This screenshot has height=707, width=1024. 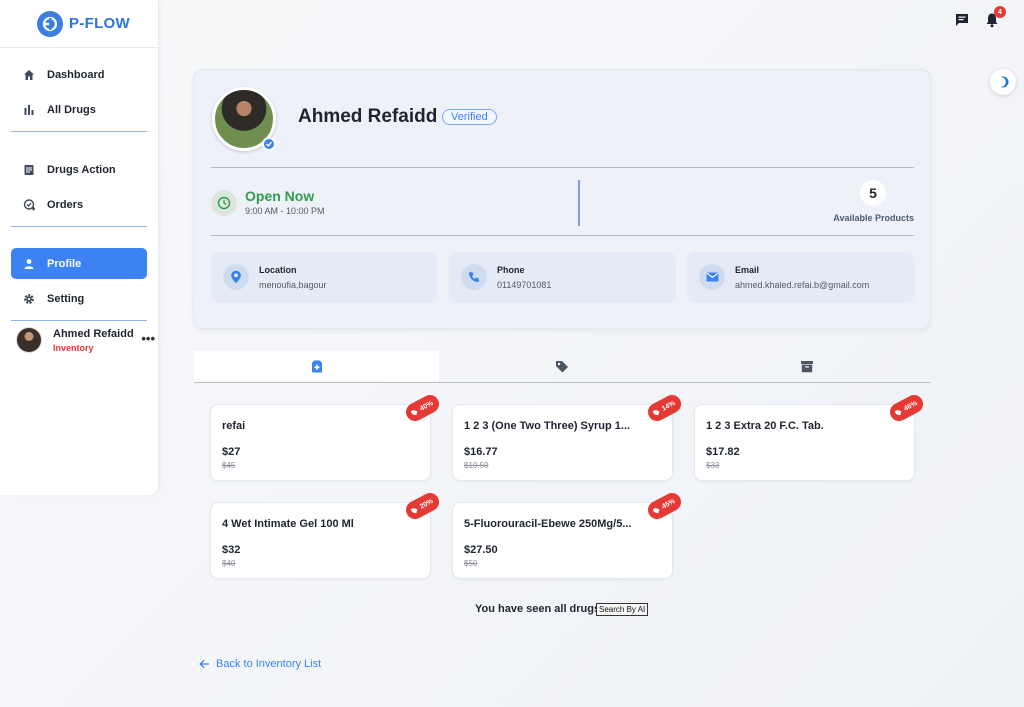 What do you see at coordinates (1000, 12) in the screenshot?
I see `notification-badge: 4` at bounding box center [1000, 12].